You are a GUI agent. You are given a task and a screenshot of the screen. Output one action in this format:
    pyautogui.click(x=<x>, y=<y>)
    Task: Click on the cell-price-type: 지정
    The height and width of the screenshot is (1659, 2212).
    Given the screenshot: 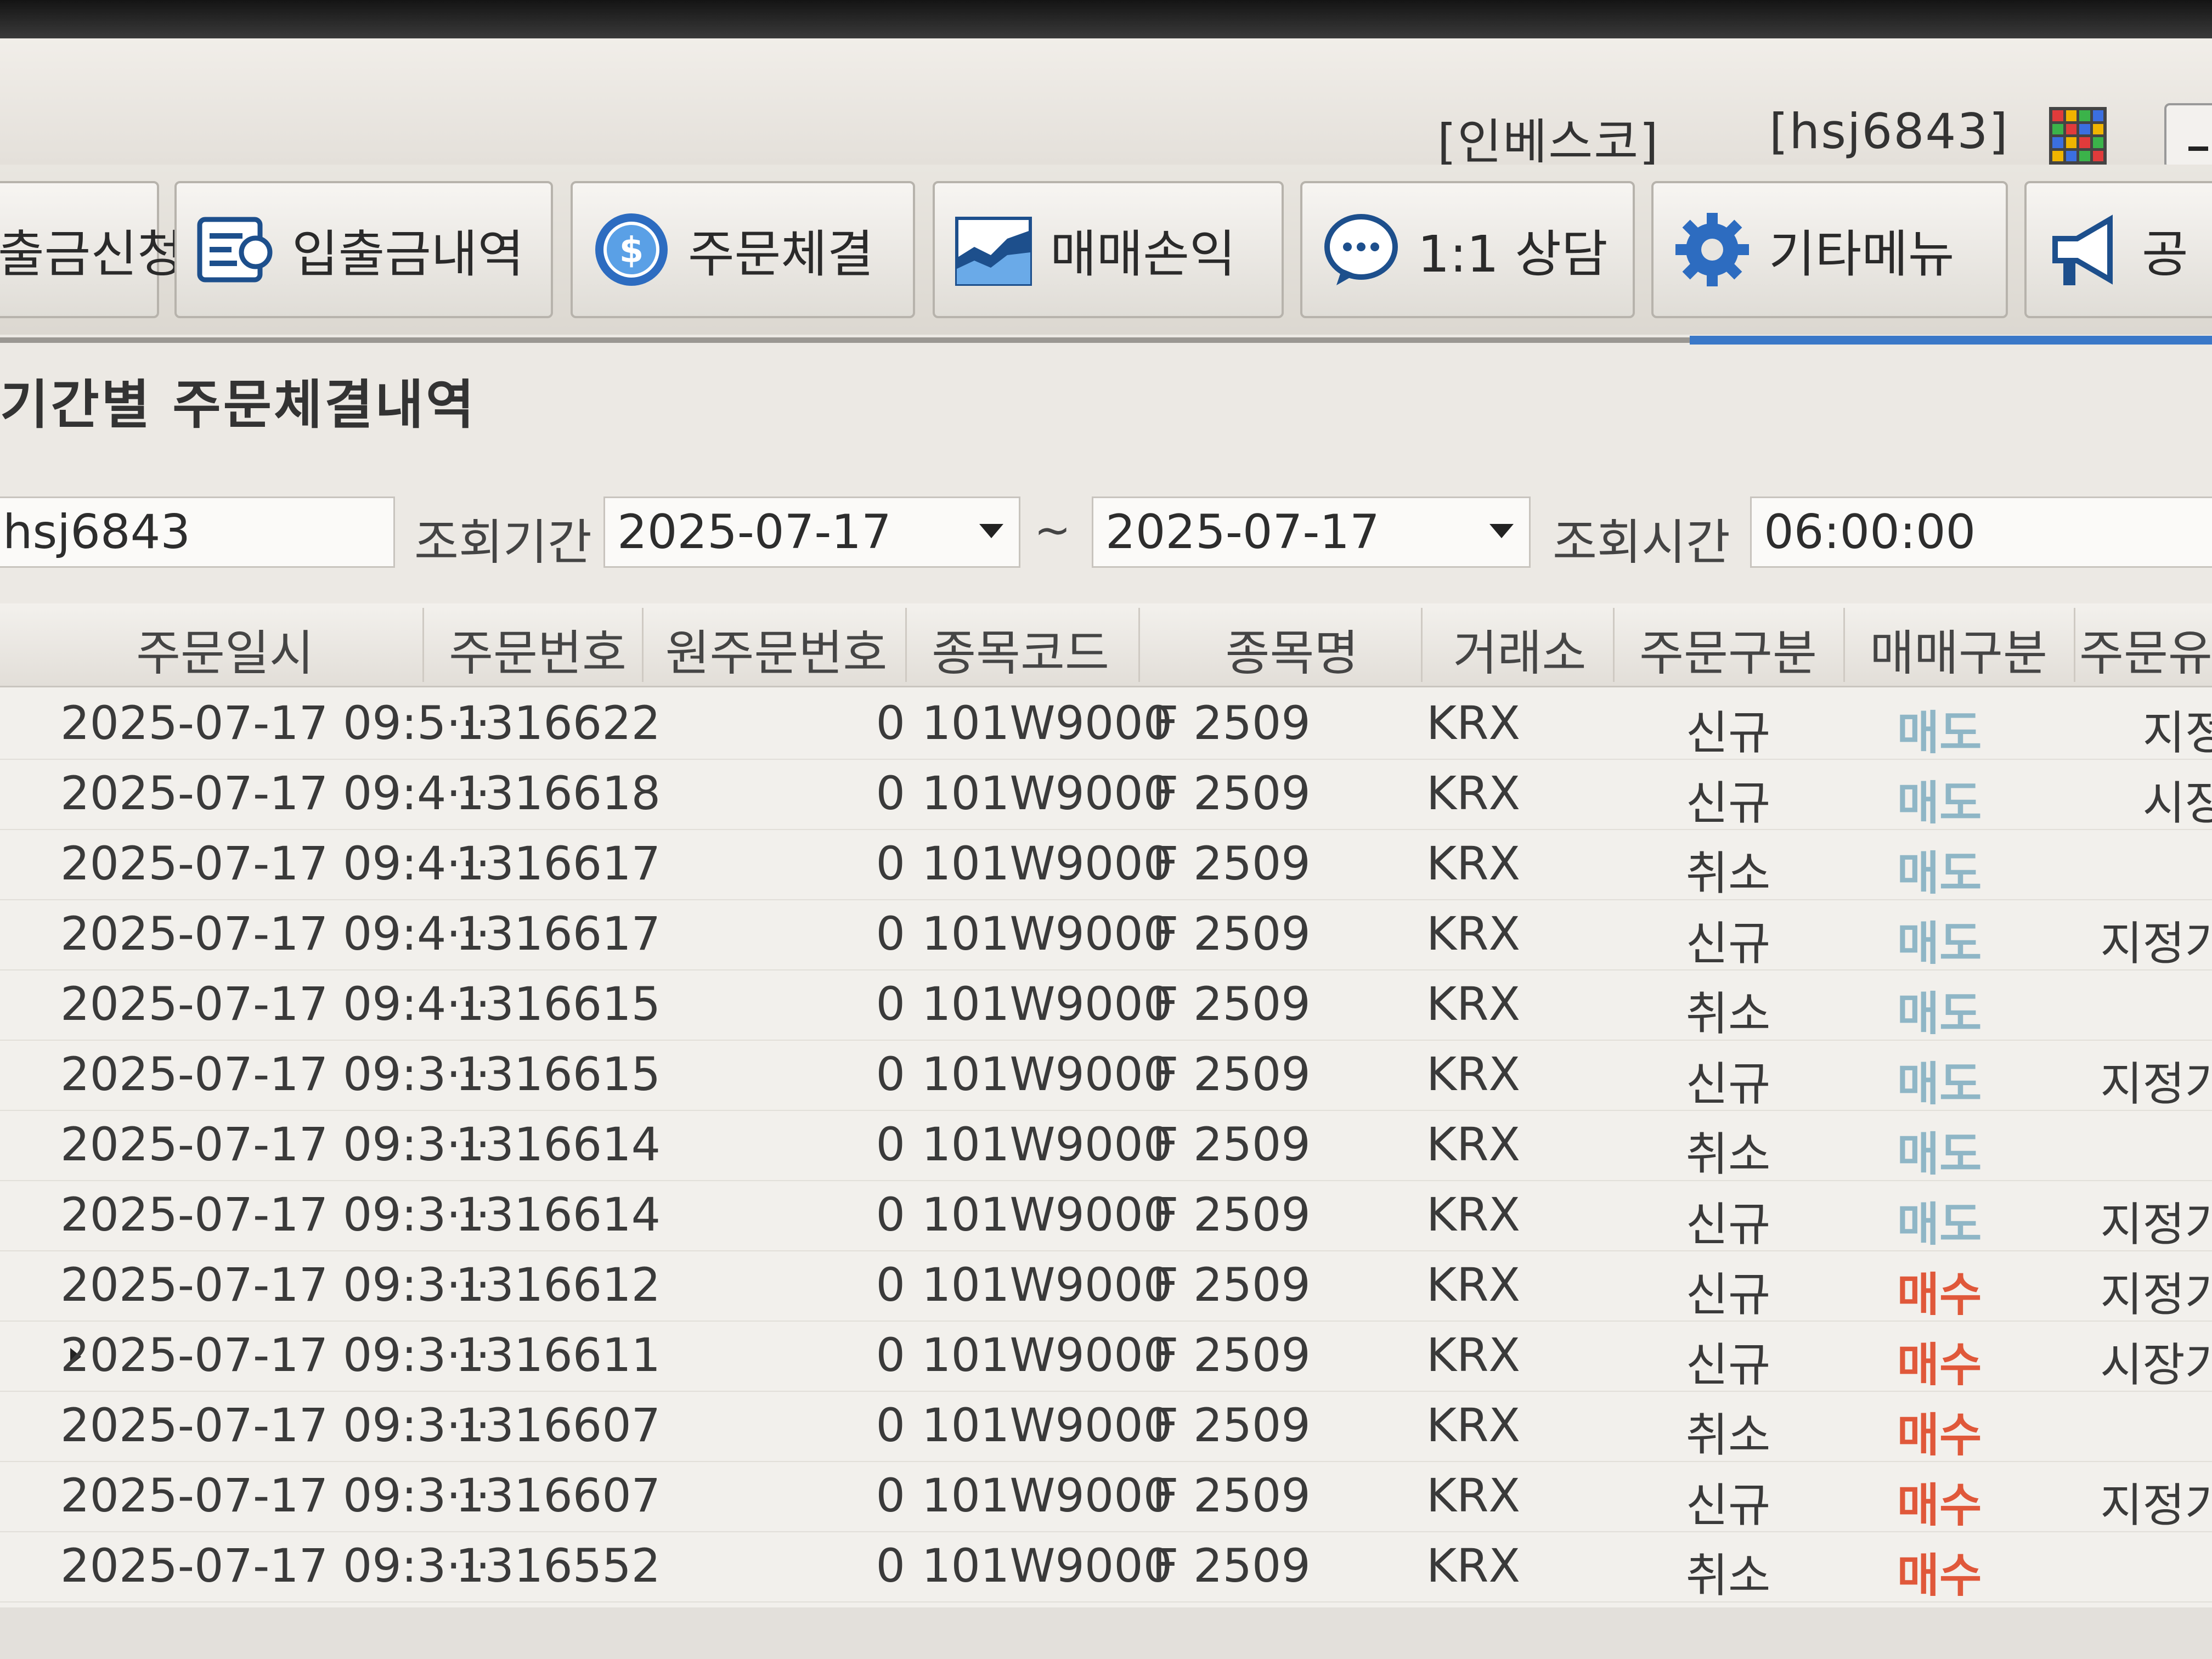 What is the action you would take?
    pyautogui.click(x=2177, y=733)
    